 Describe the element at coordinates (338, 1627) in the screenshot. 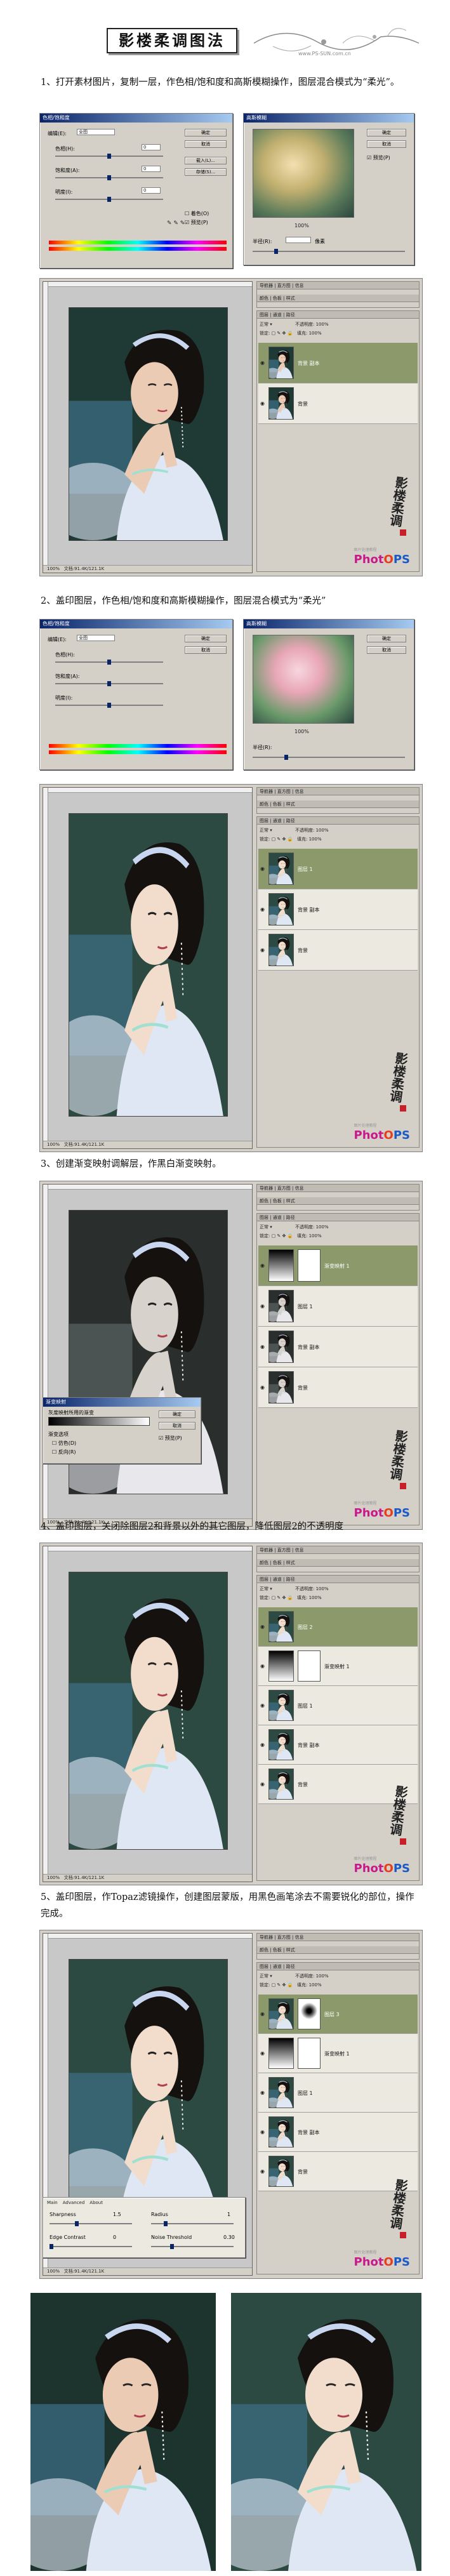

I see `layer-row: ◉ 图层 2` at that location.